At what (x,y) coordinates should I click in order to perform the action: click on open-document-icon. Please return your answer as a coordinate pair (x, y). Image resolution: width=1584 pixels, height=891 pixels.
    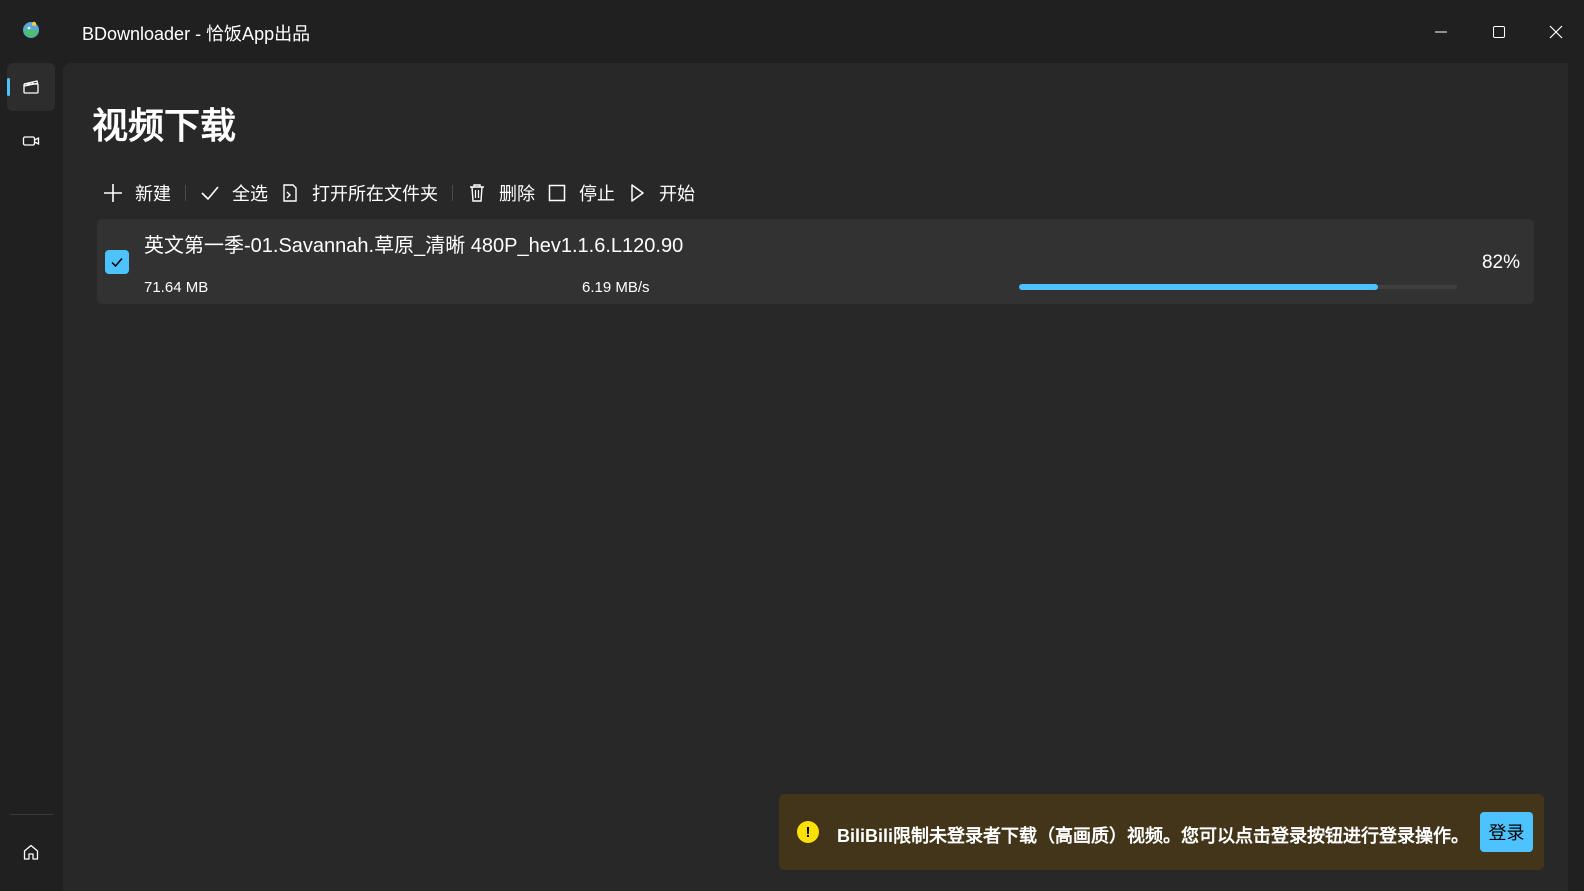
    Looking at the image, I should click on (290, 193).